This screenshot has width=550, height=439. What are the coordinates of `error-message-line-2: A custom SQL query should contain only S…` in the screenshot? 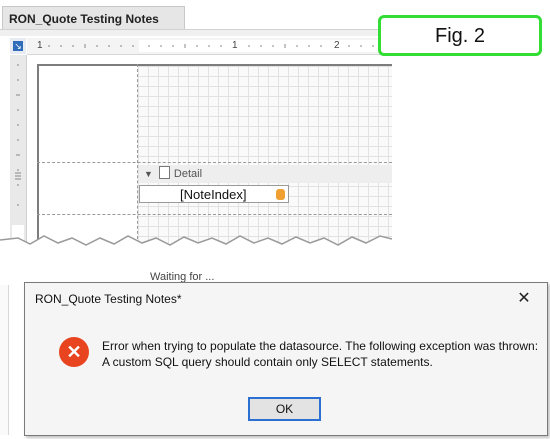 It's located at (267, 362).